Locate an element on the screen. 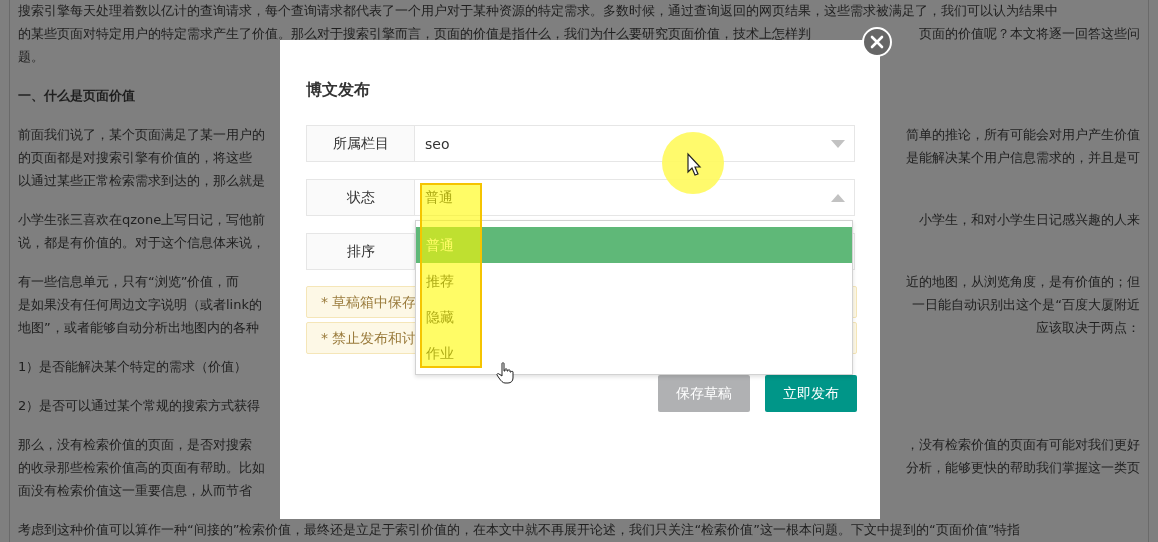 The height and width of the screenshot is (542, 1158). field-label: 状态 is located at coordinates (360, 197).